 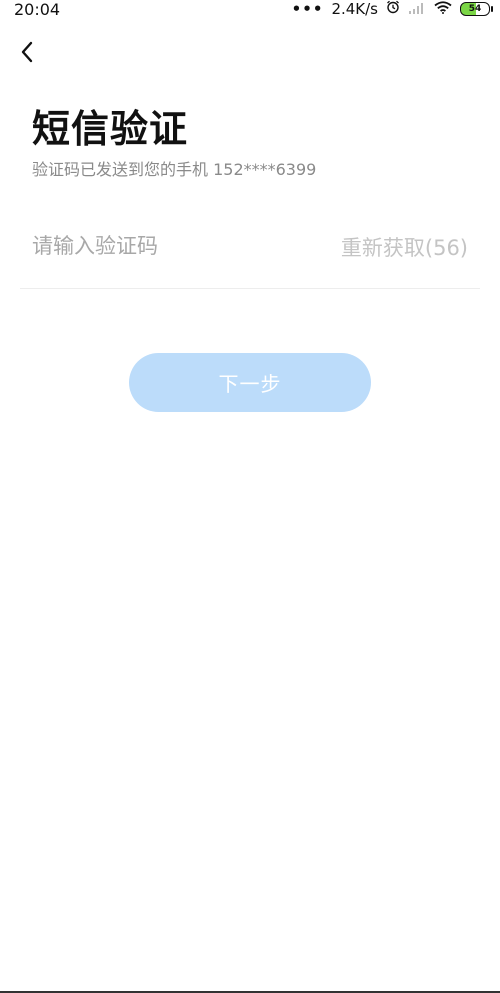 I want to click on back-button, so click(x=27, y=52).